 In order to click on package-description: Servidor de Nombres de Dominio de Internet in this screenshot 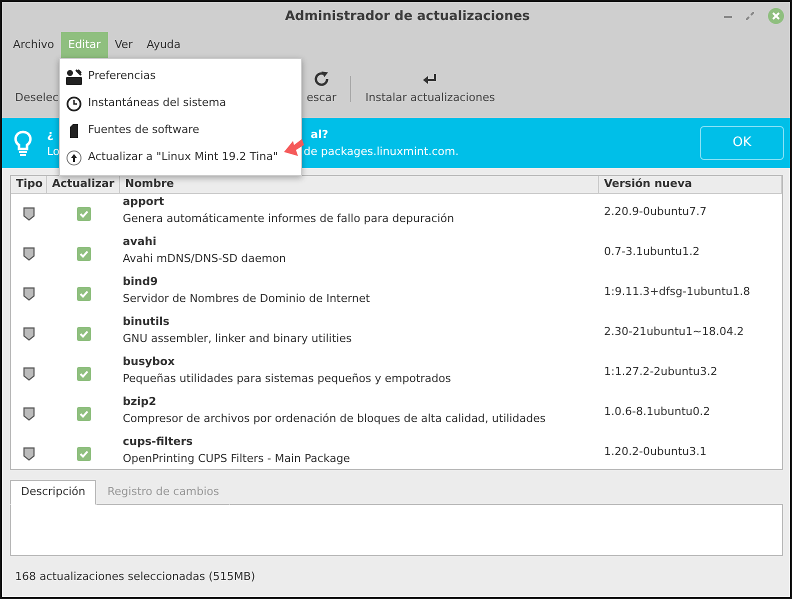, I will do `click(246, 298)`.